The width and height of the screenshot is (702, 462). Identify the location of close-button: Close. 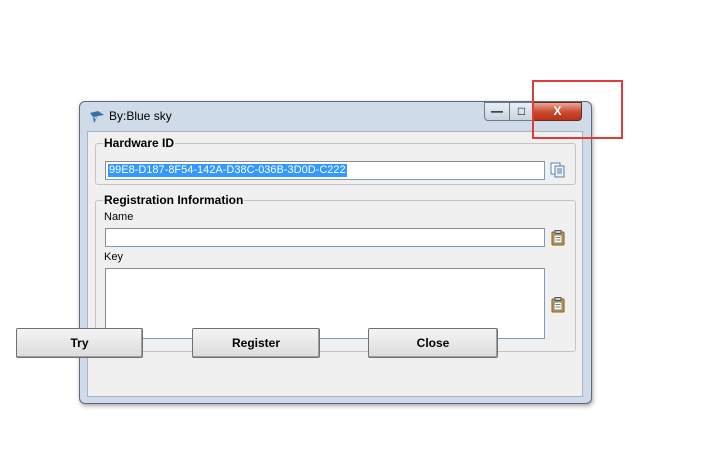
(433, 343).